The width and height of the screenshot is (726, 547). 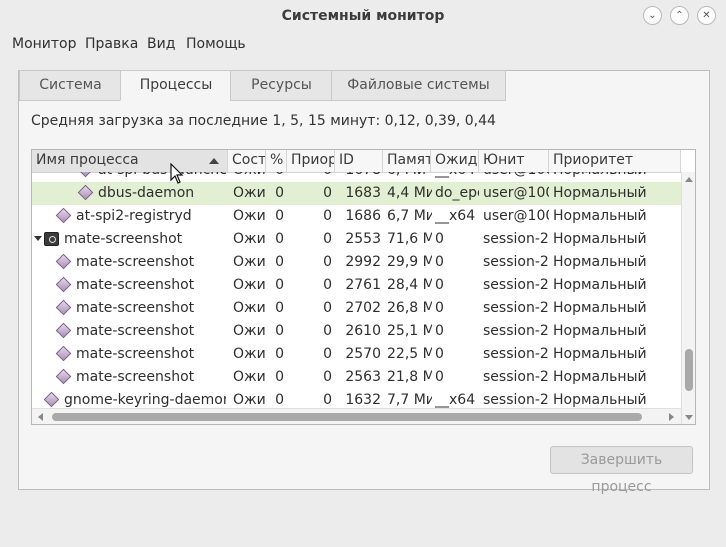 What do you see at coordinates (689, 370) in the screenshot?
I see `vertical-scroll-thumb` at bounding box center [689, 370].